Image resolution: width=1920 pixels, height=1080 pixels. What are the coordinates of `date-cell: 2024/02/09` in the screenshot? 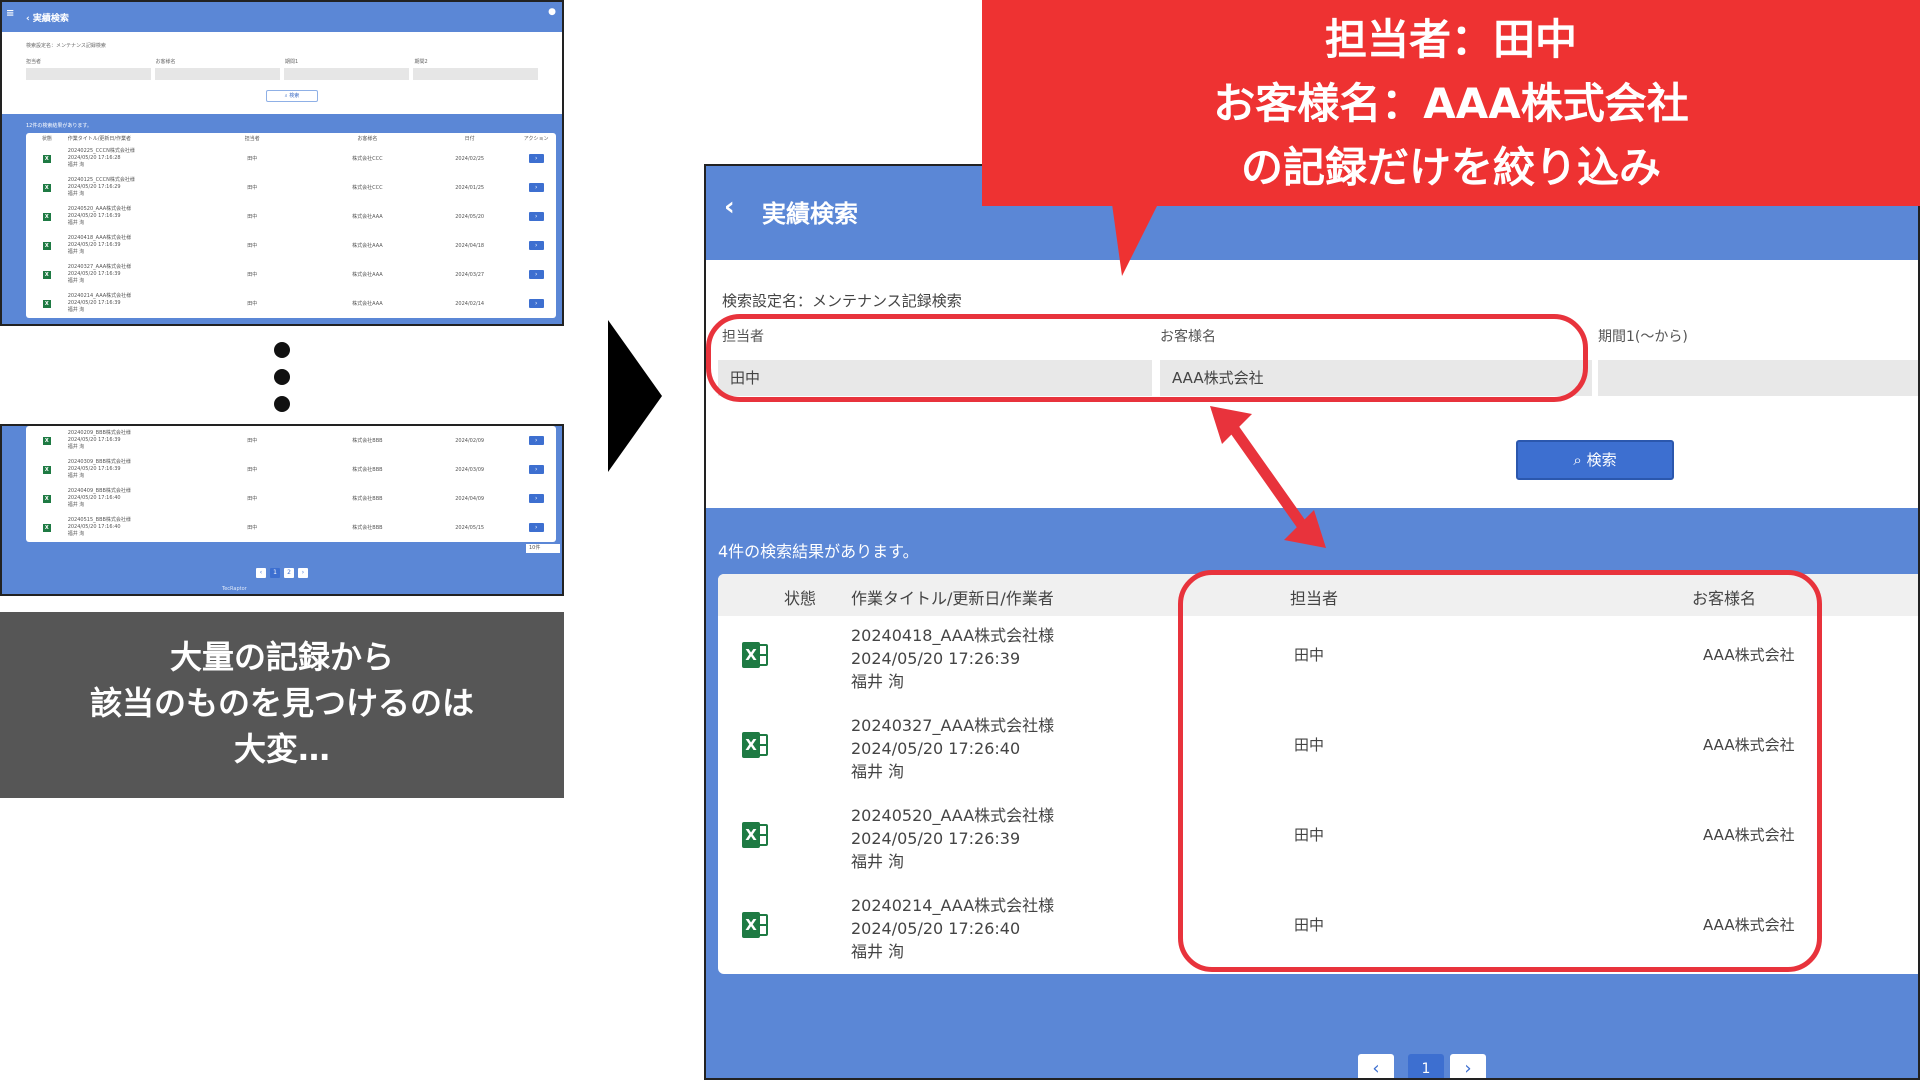 It's located at (470, 440).